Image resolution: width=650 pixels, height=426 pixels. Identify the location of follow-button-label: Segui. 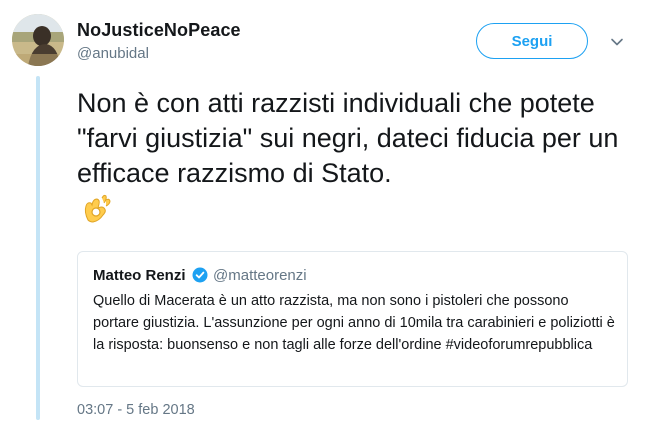
(532, 41).